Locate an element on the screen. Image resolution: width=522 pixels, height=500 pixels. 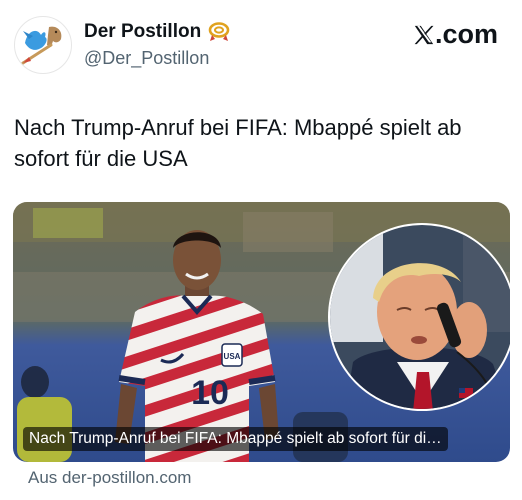
link-source: Aus der-postillon.com is located at coordinates (109, 478).